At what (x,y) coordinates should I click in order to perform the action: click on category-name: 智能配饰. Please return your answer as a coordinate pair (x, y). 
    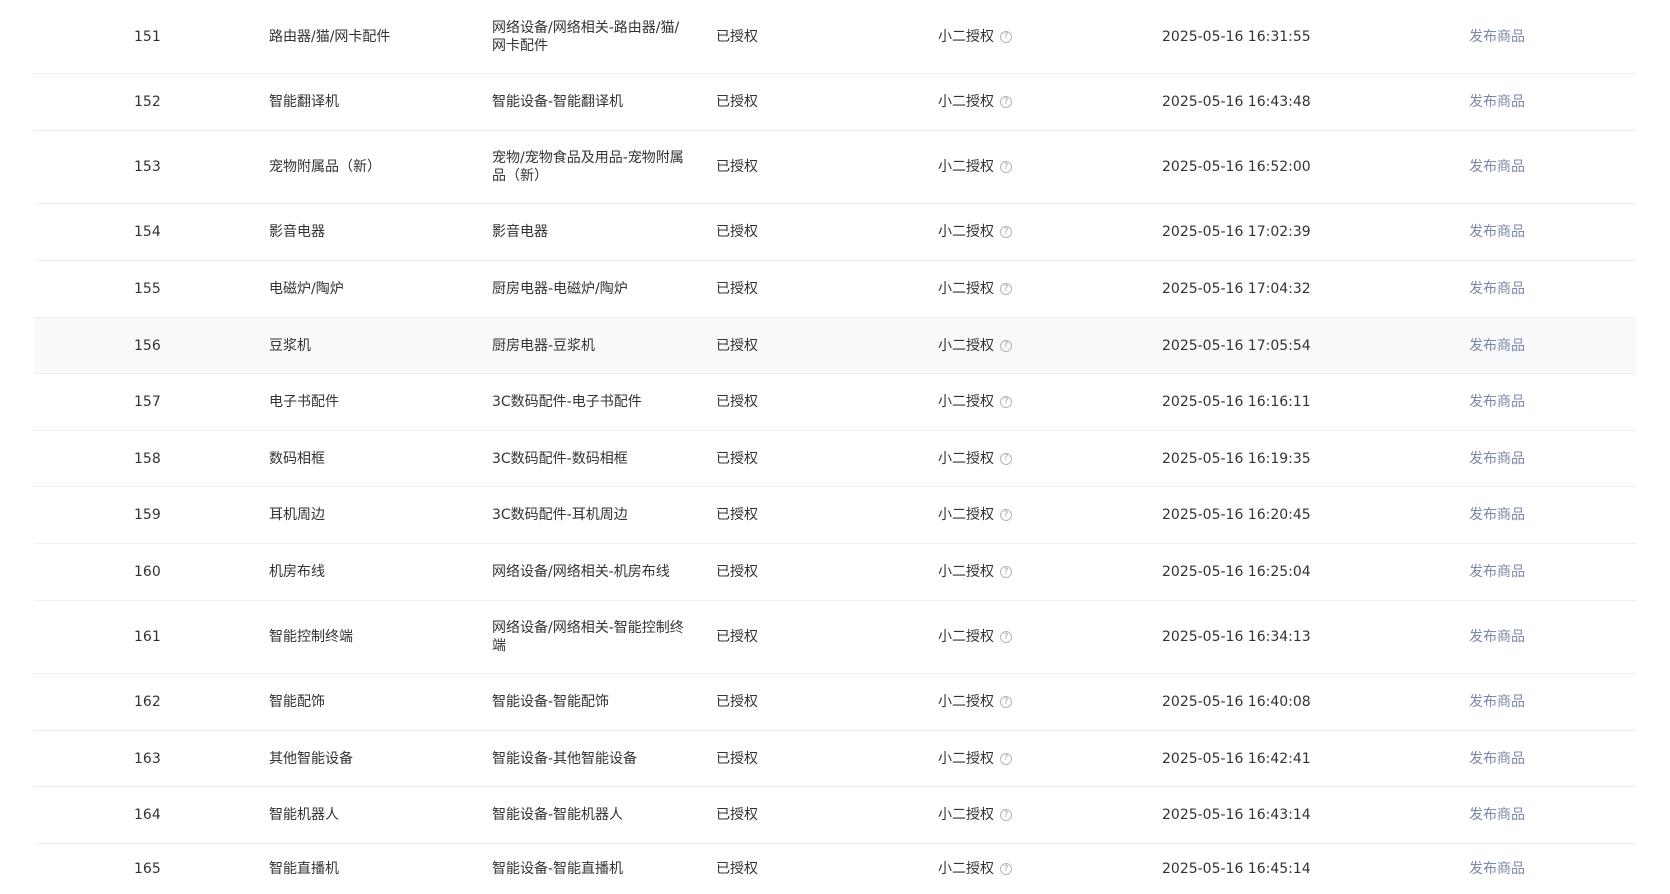
    Looking at the image, I should click on (297, 702).